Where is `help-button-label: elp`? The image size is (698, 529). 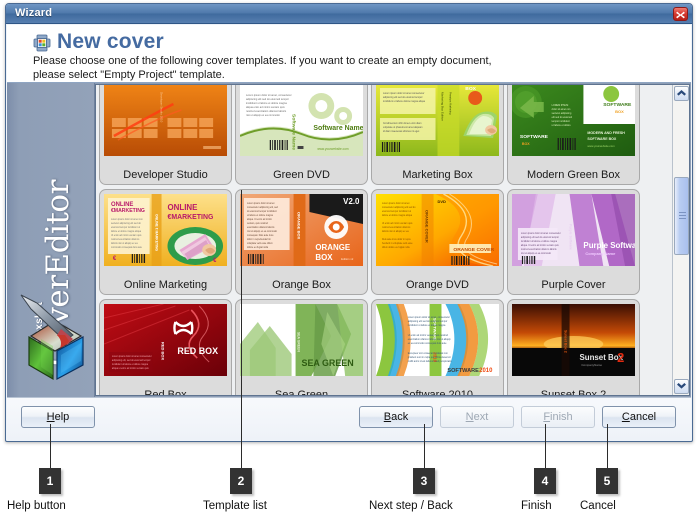 help-button-label: elp is located at coordinates (62, 417).